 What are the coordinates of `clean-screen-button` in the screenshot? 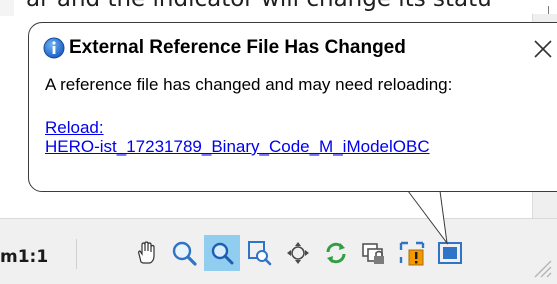 It's located at (450, 253).